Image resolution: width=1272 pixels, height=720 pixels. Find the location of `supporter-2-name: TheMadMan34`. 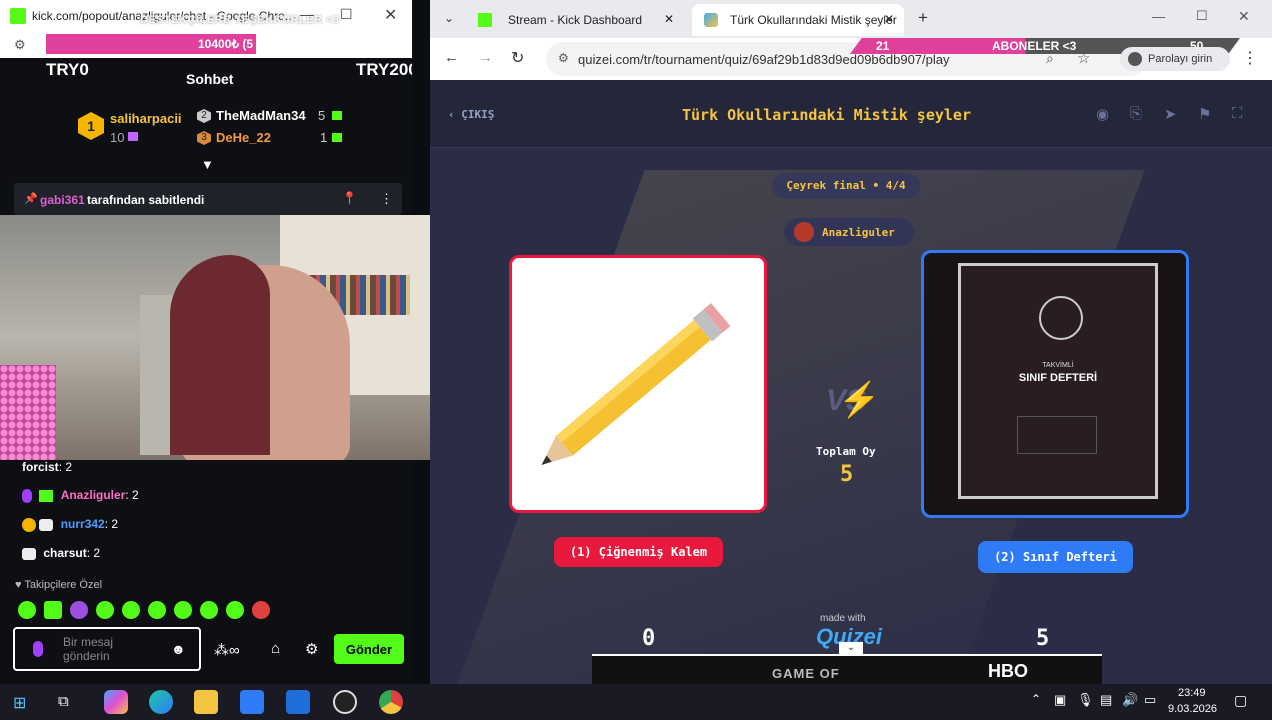

supporter-2-name: TheMadMan34 is located at coordinates (261, 115).